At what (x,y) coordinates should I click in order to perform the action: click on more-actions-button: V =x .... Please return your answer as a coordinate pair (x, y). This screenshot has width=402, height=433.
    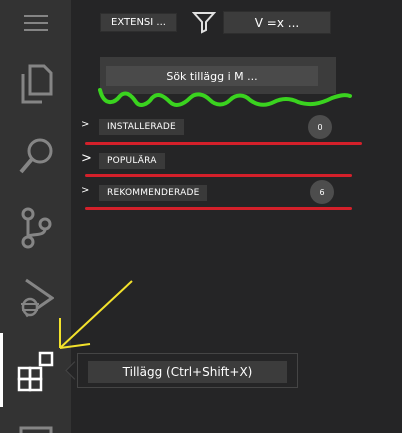
    Looking at the image, I should click on (277, 22).